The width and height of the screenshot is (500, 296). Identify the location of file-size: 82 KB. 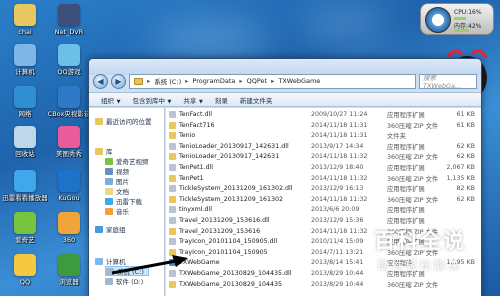
(465, 189).